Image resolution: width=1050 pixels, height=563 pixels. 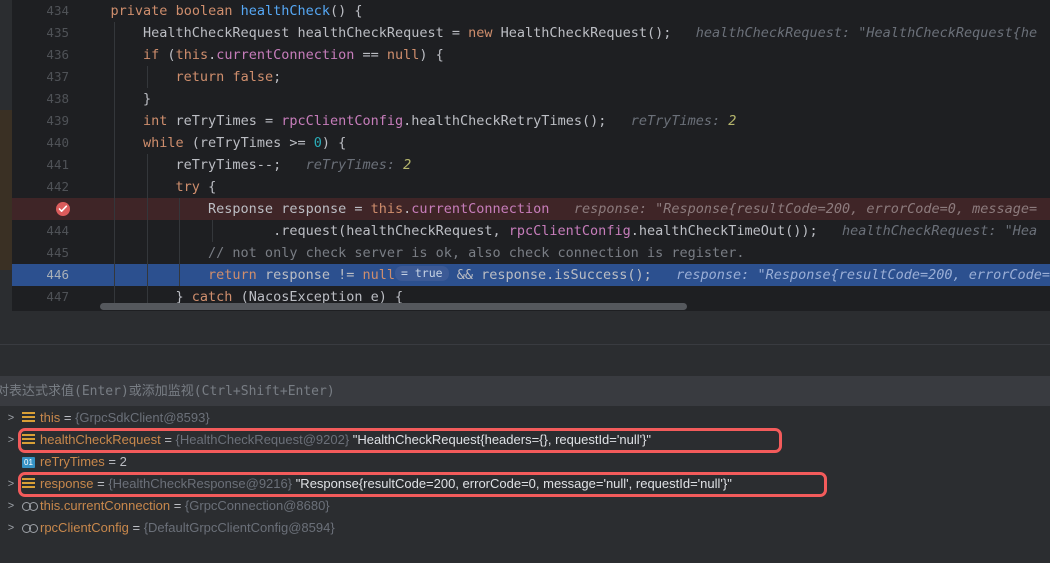 I want to click on code-token: (, so click(x=167, y=55).